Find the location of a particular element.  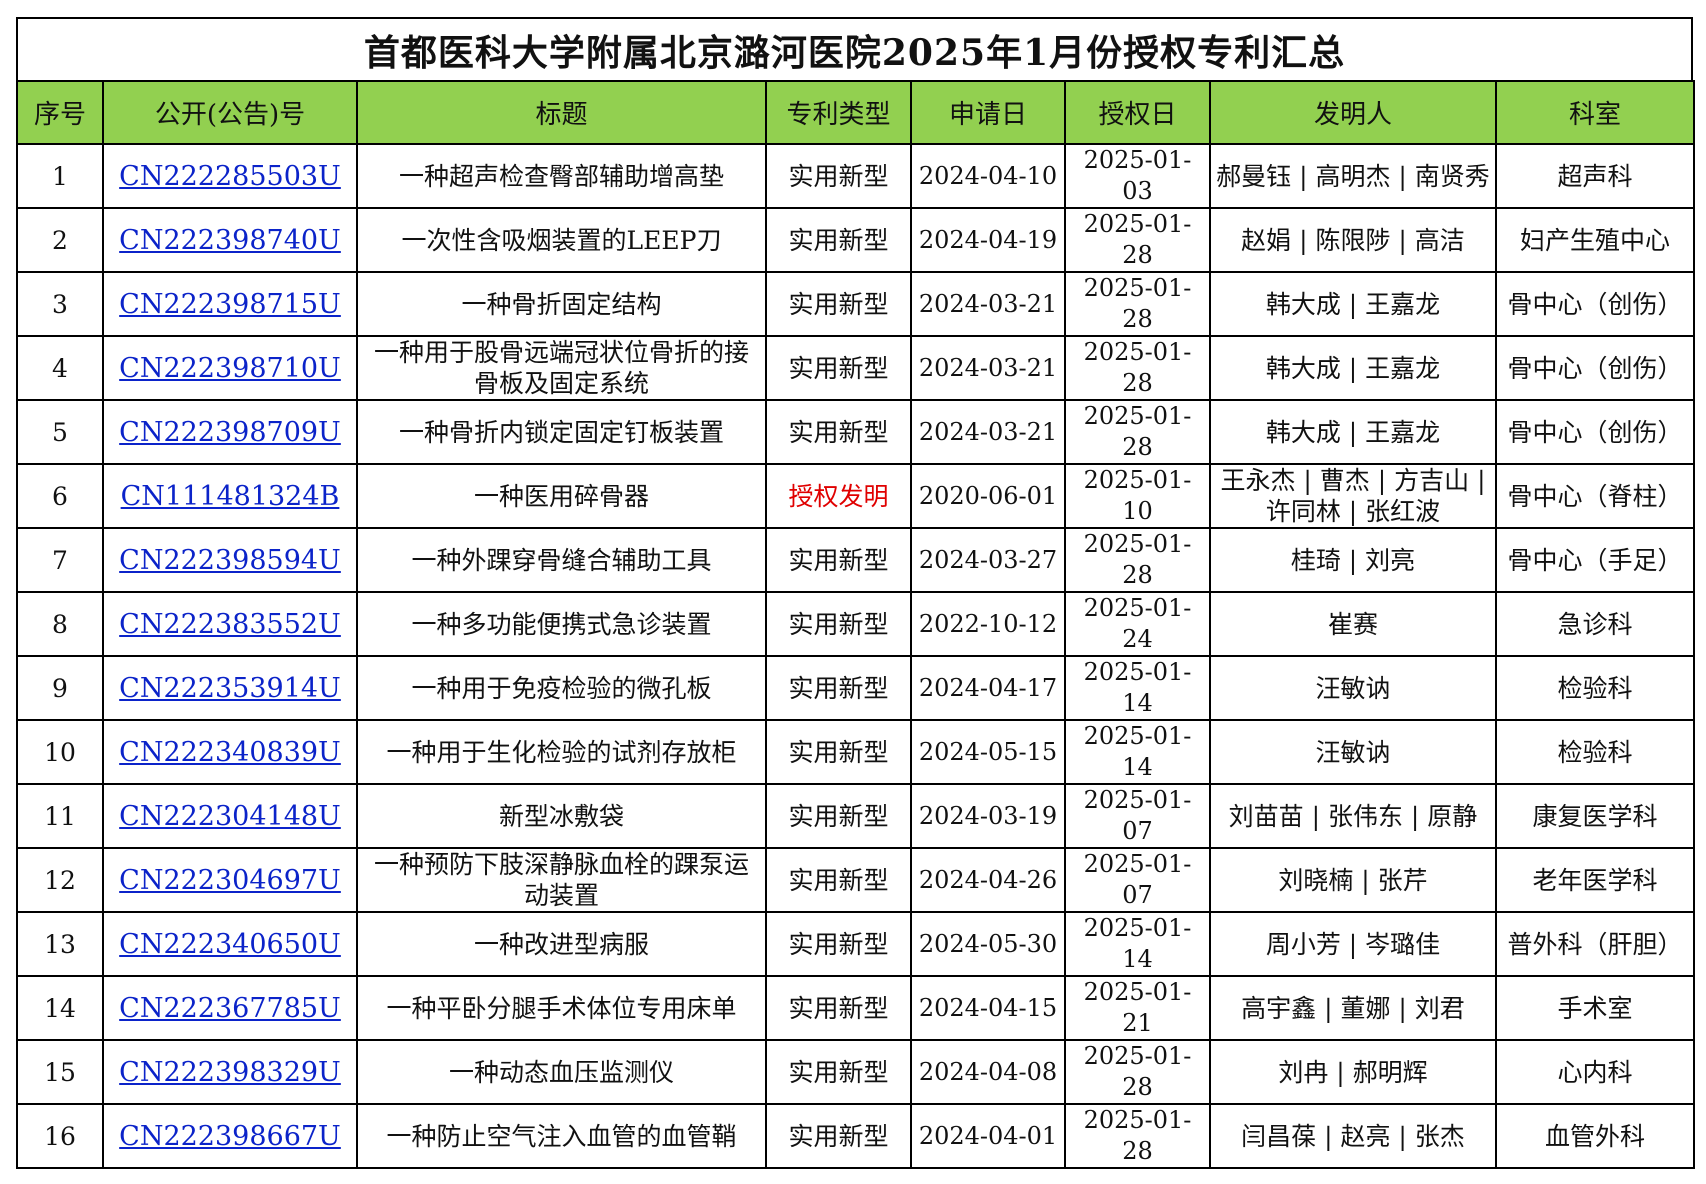

row-index: 10 is located at coordinates (60, 752).